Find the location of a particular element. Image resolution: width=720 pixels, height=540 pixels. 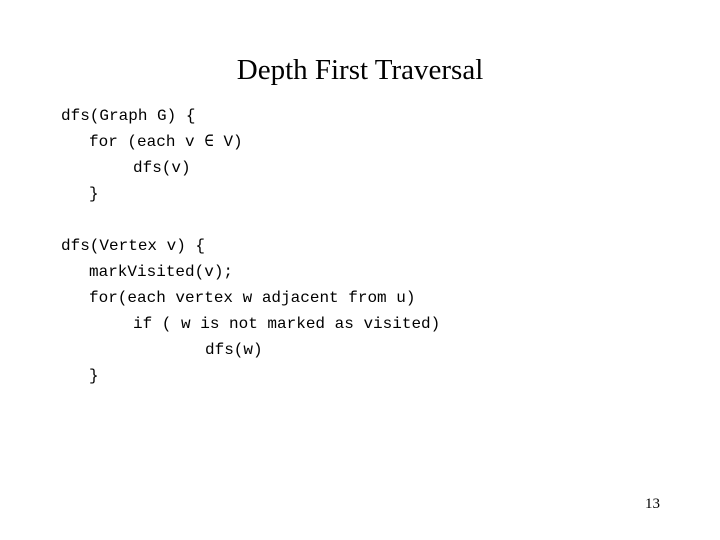

code-line: dfs(w) is located at coordinates (234, 350).